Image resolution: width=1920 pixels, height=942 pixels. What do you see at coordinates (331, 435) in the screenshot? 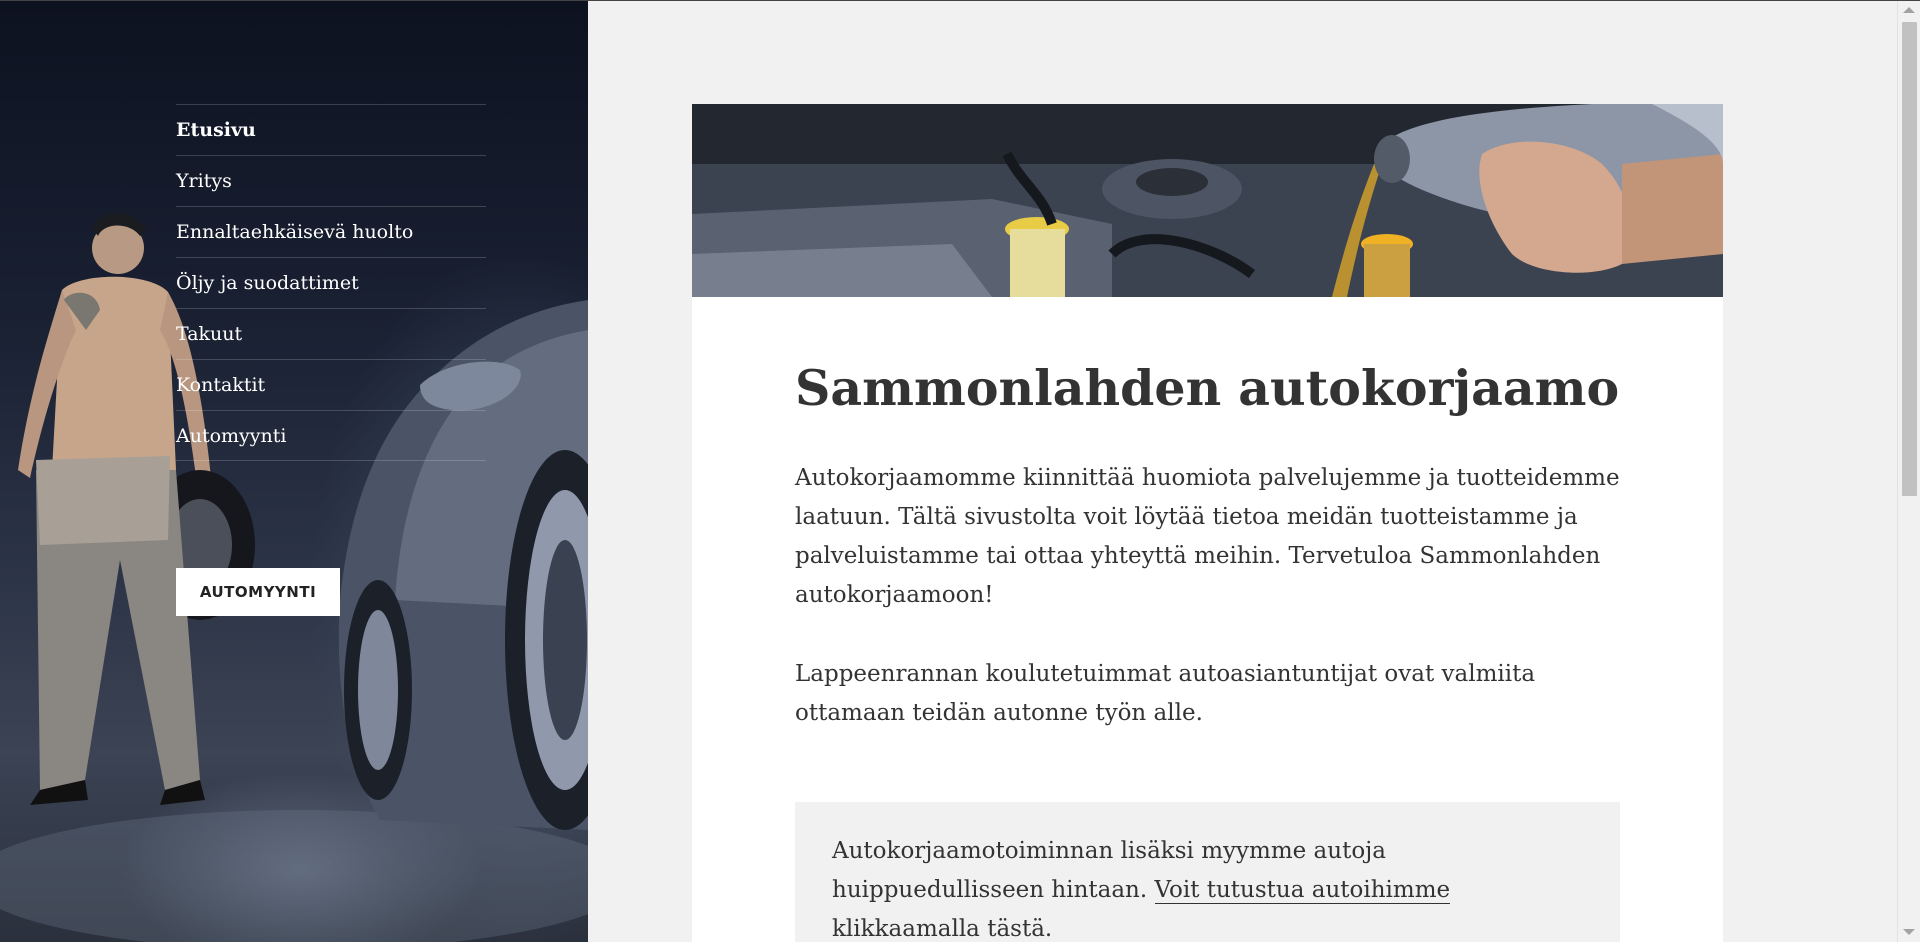
I see `nav-item-automyynti: Automyynti` at bounding box center [331, 435].